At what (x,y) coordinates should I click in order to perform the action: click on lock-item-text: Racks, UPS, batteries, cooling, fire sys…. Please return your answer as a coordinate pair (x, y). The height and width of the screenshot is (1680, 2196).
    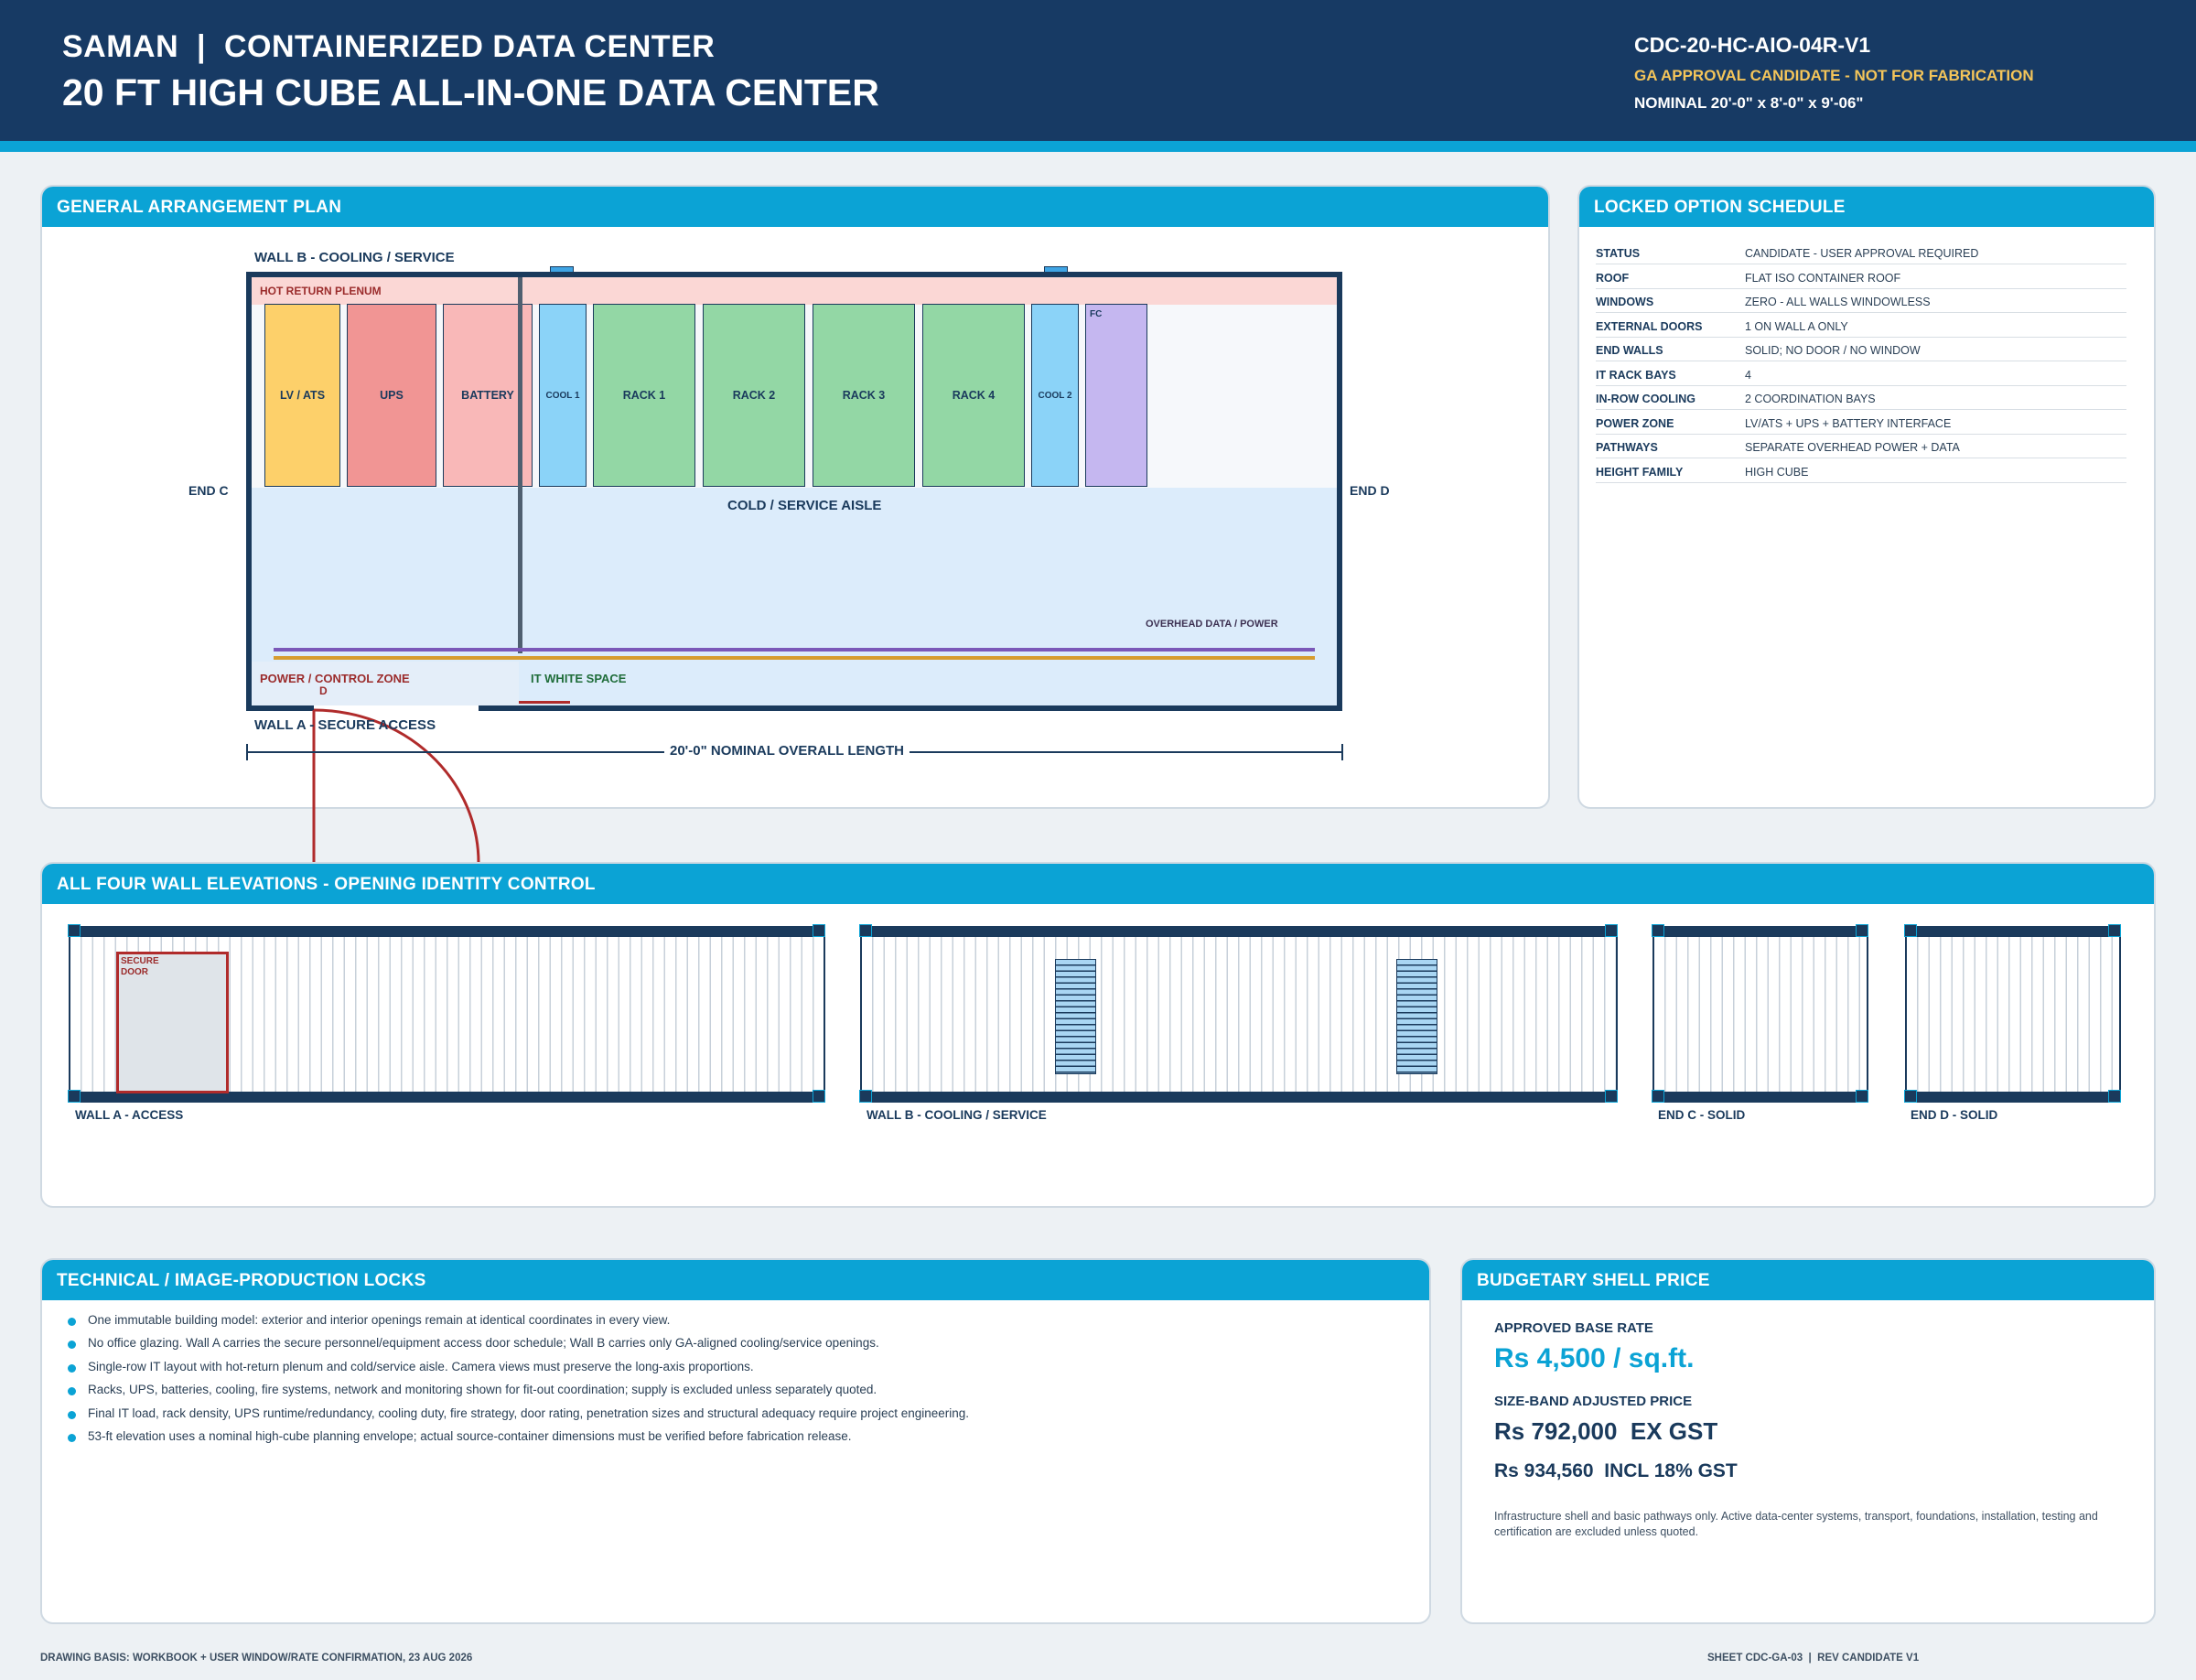
    Looking at the image, I should click on (483, 1390).